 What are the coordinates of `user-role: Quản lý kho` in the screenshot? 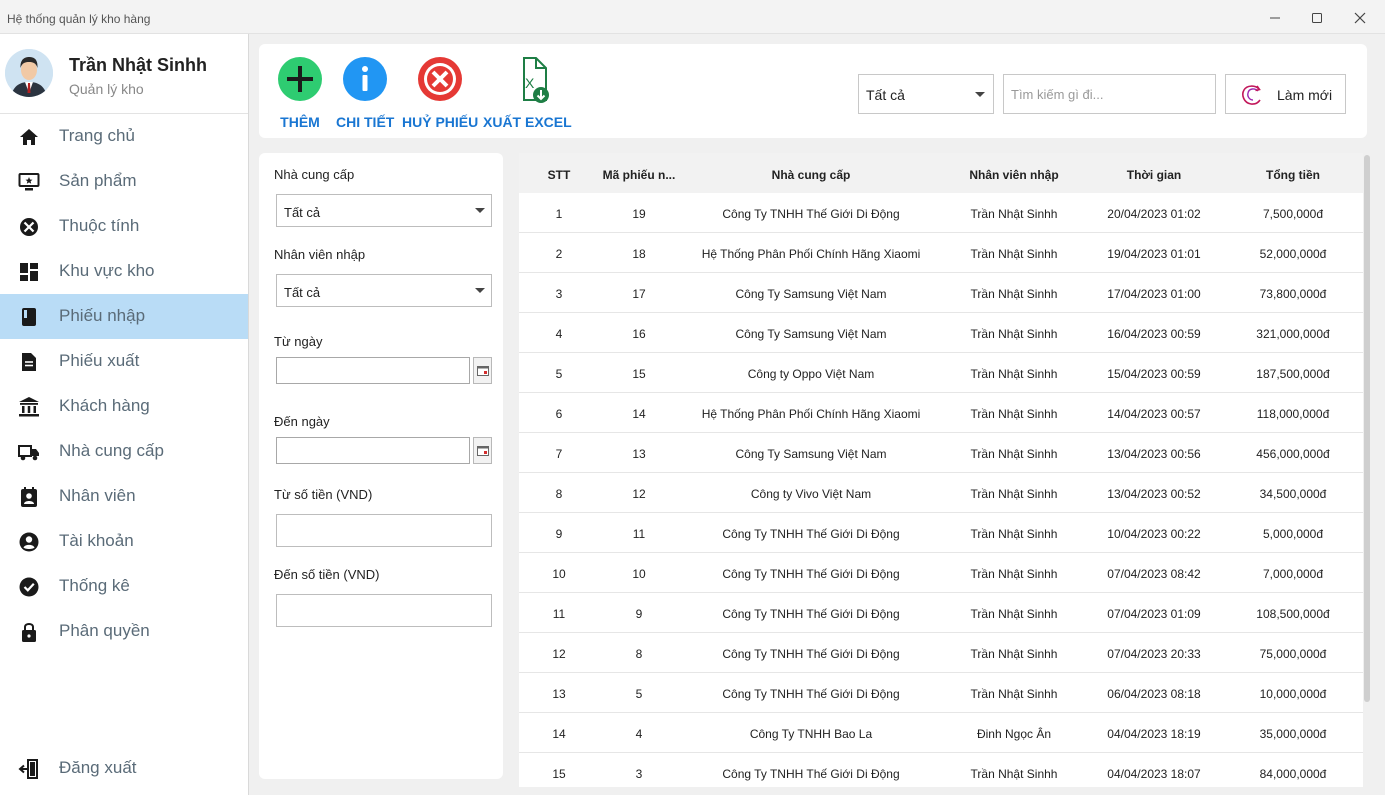 It's located at (106, 89).